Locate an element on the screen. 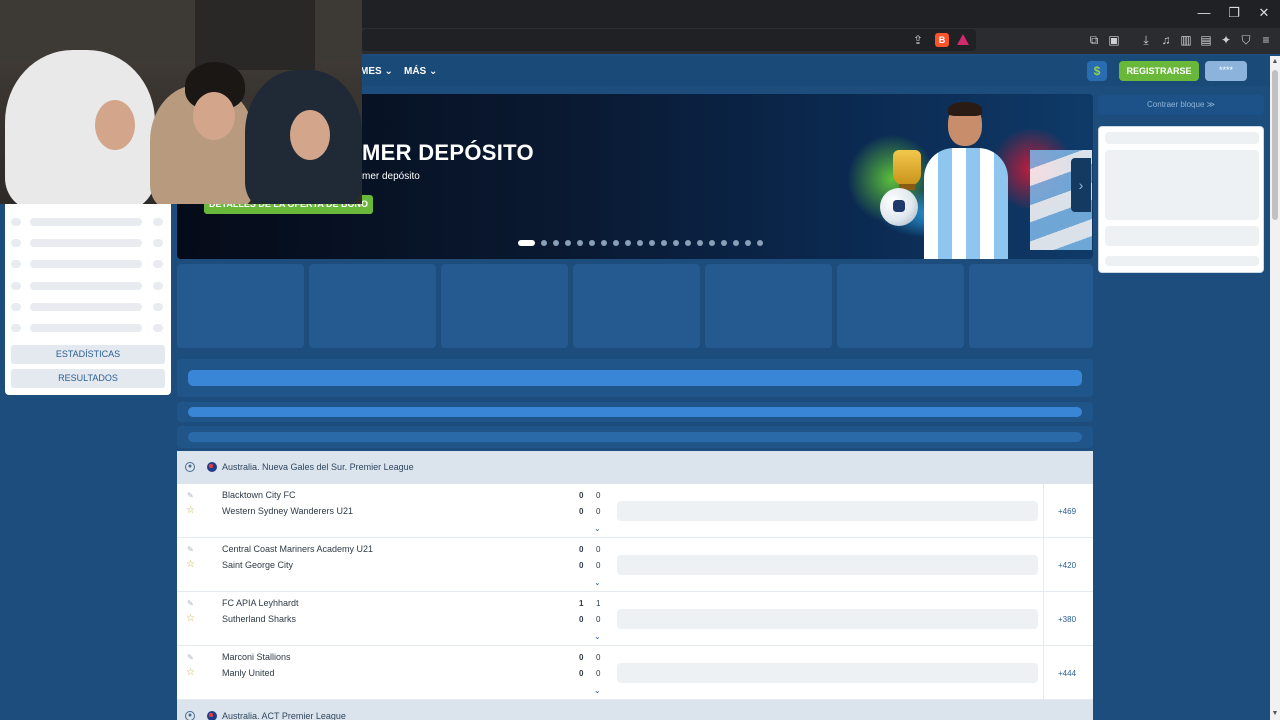  login-button: **** is located at coordinates (1226, 71).